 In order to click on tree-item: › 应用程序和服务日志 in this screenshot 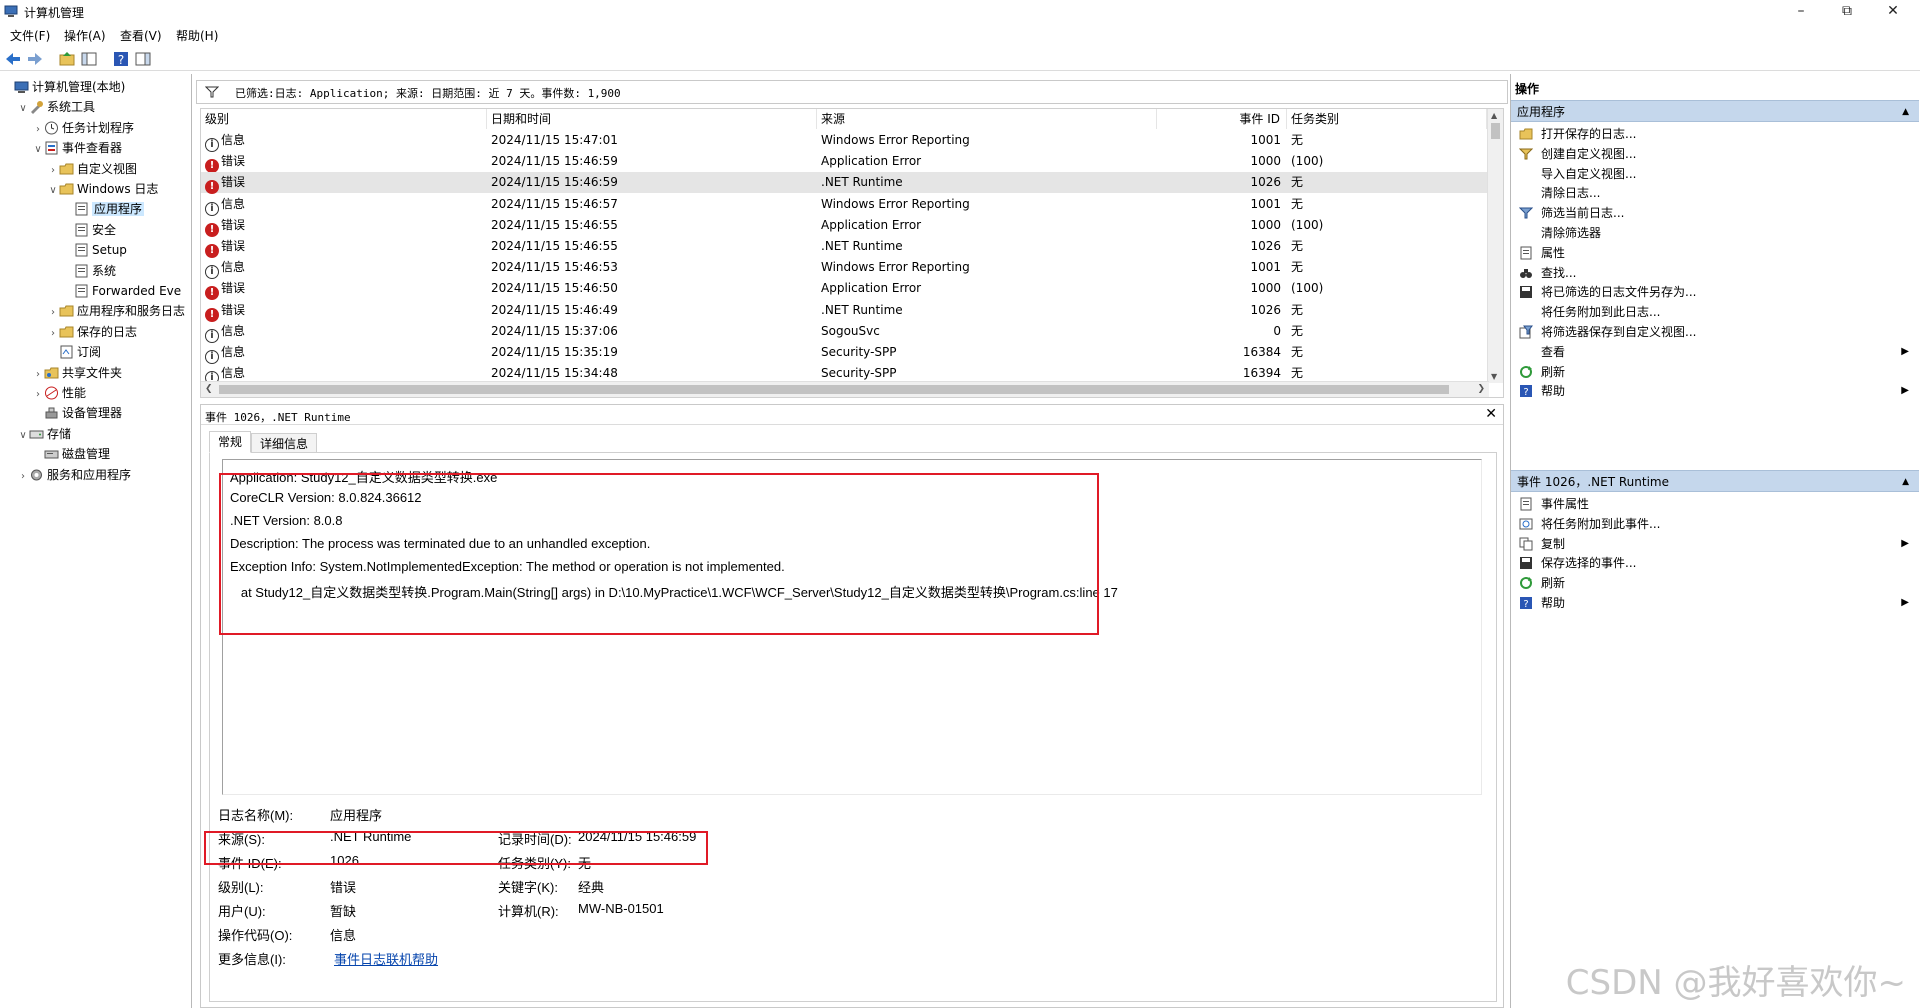, I will do `click(116, 311)`.